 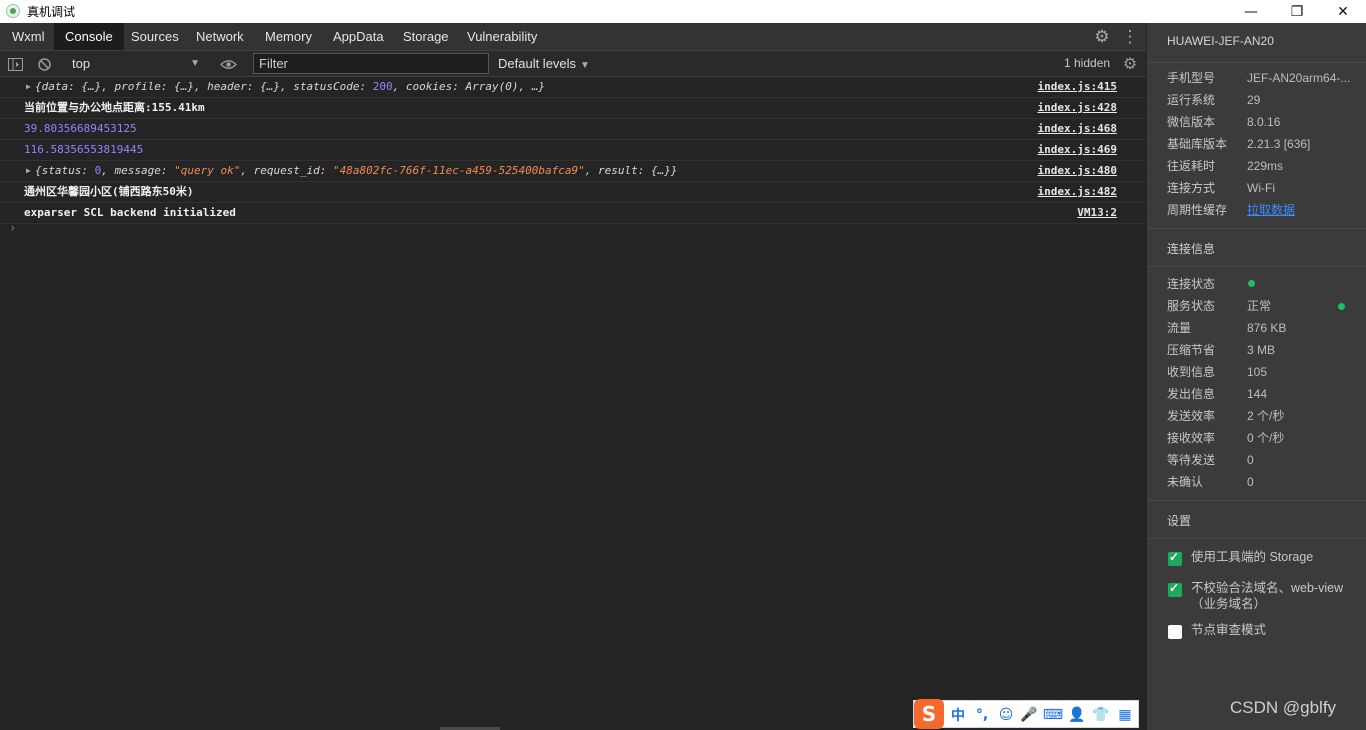 I want to click on use-tool-storage-label: 使用工具端的 Storage, so click(x=1252, y=557).